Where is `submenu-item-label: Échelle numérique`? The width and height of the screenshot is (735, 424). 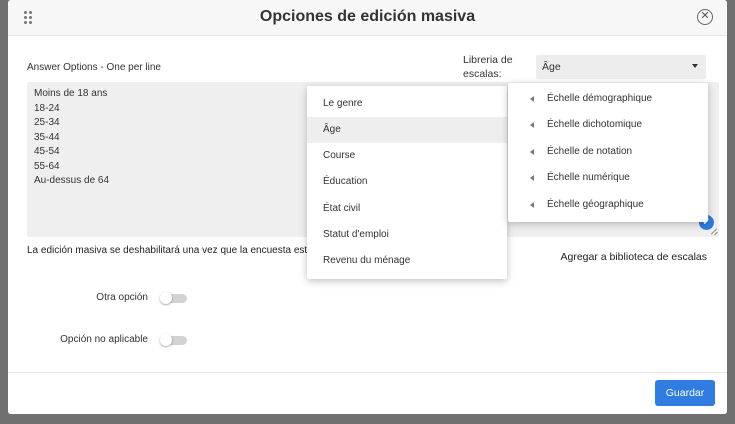
submenu-item-label: Échelle numérique is located at coordinates (588, 178).